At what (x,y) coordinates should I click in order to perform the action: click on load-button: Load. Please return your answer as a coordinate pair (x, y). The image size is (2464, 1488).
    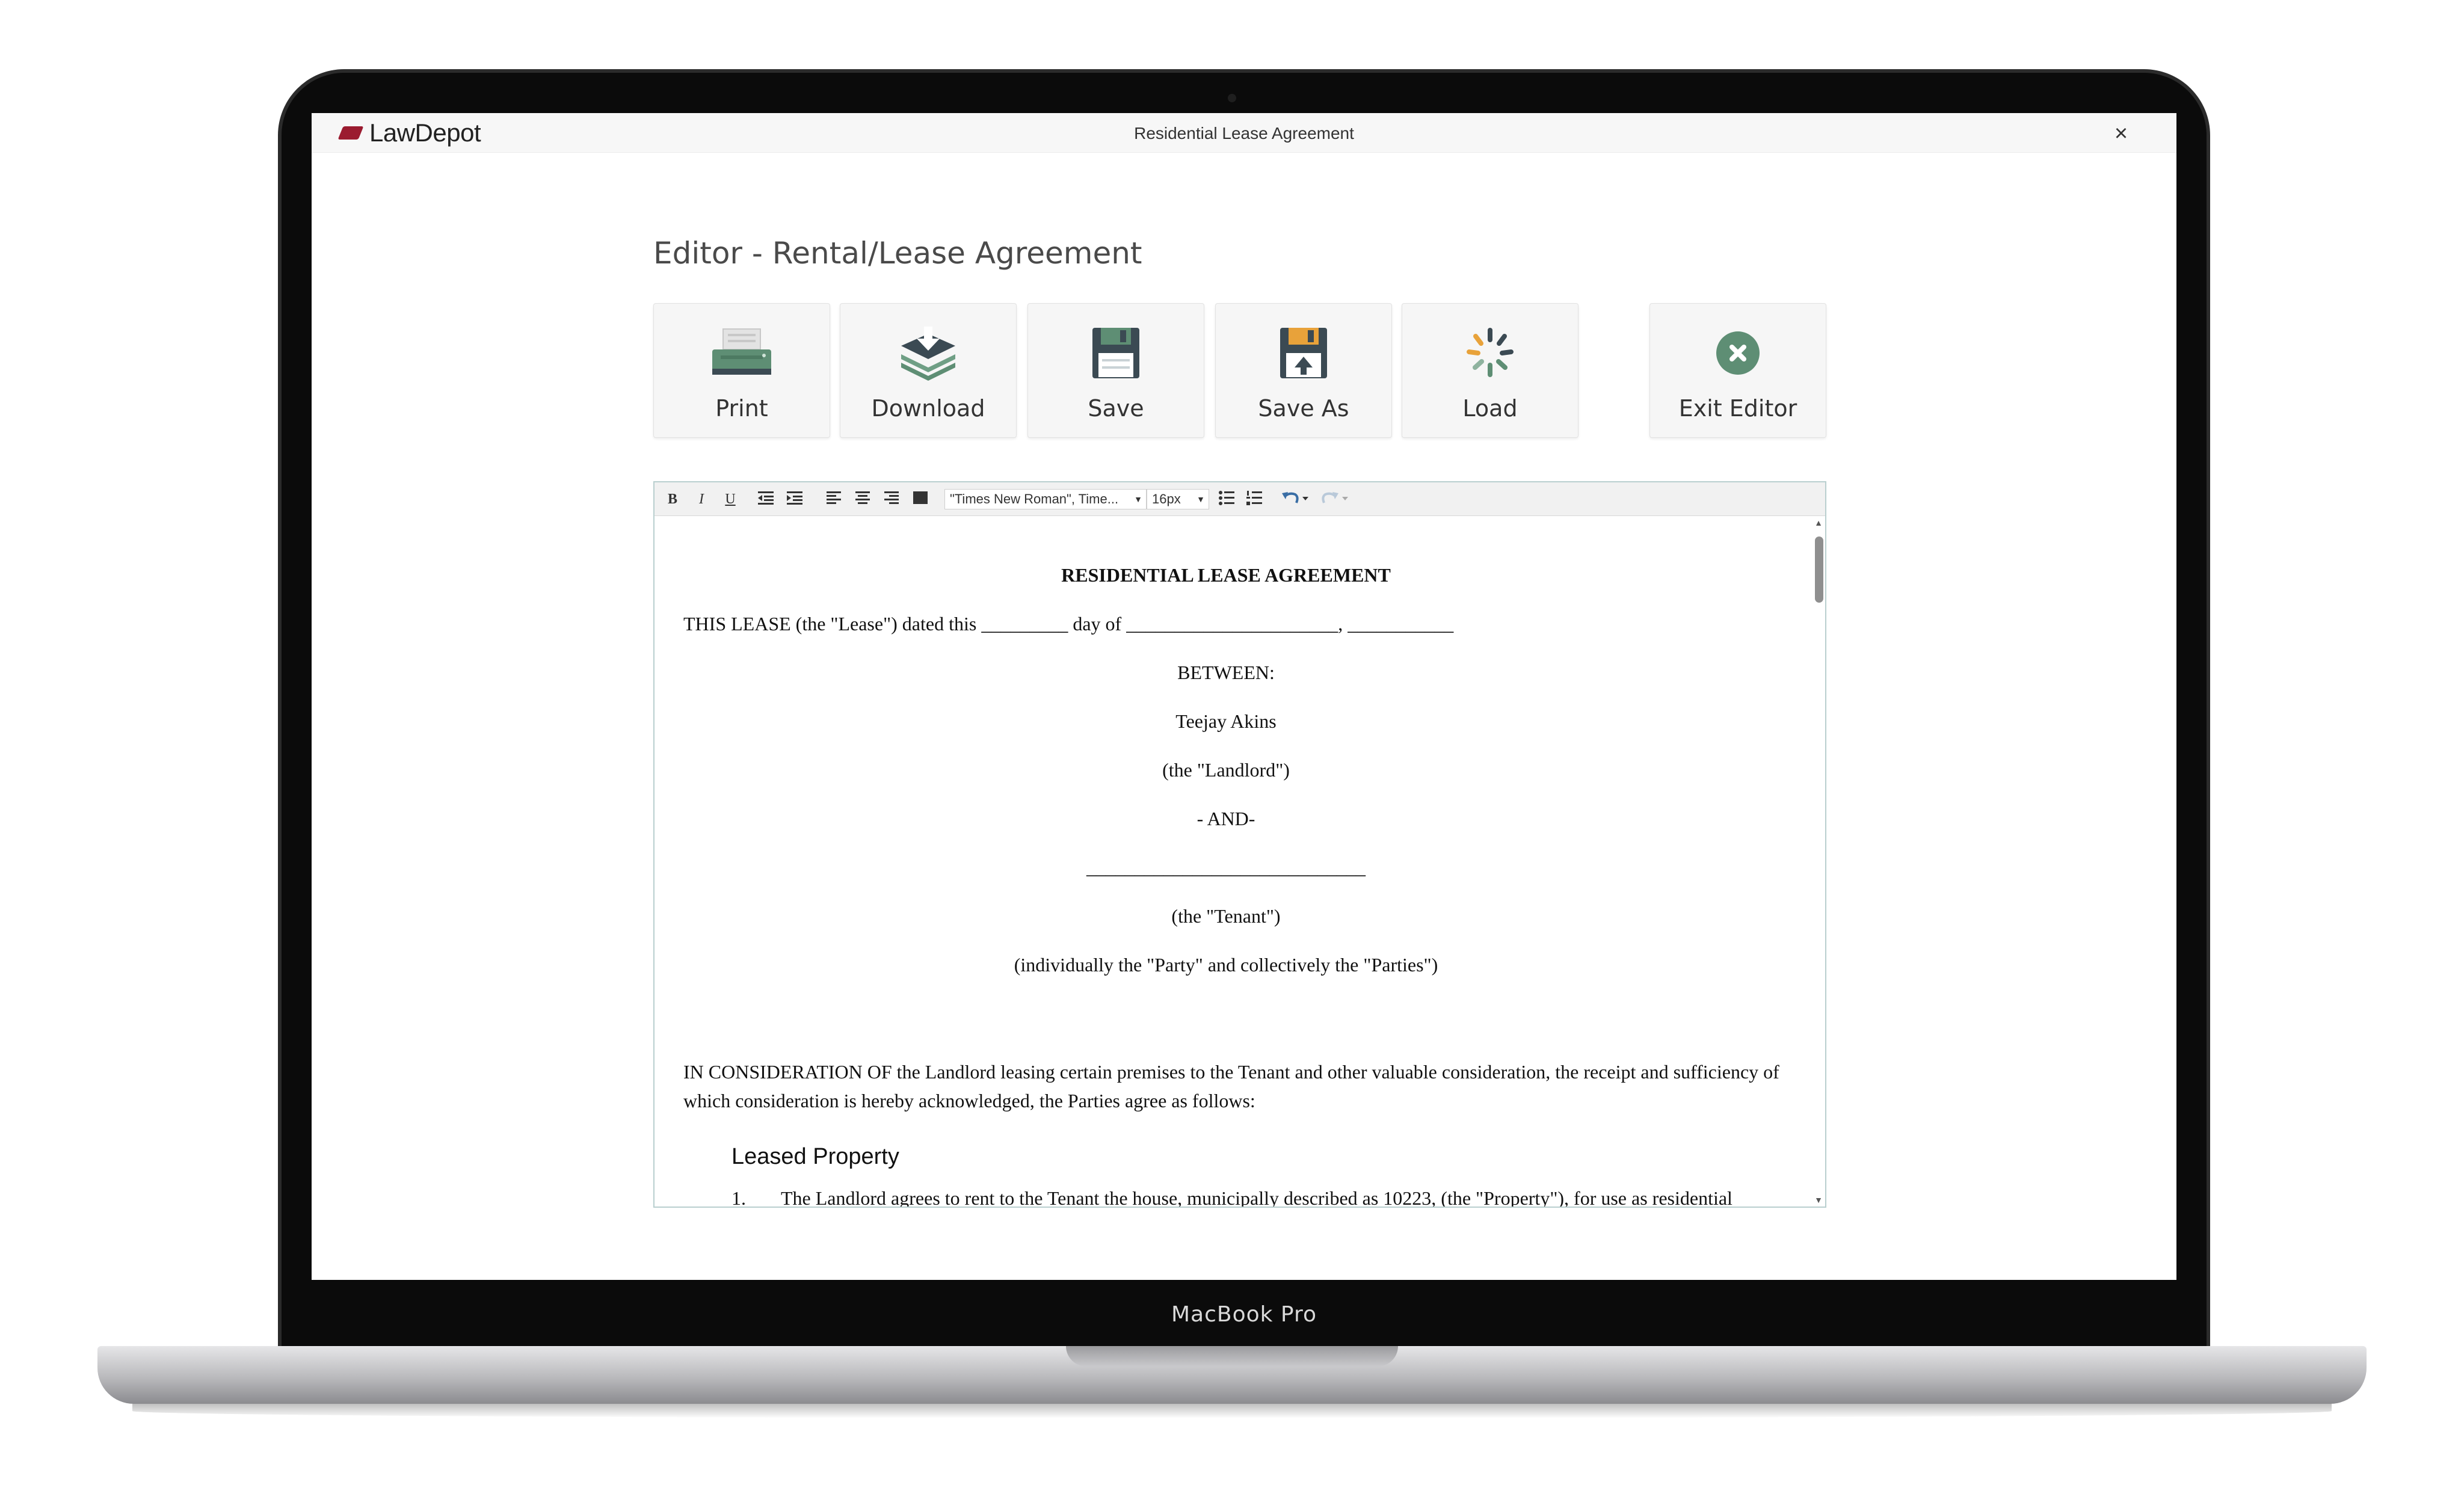
    Looking at the image, I should click on (1490, 370).